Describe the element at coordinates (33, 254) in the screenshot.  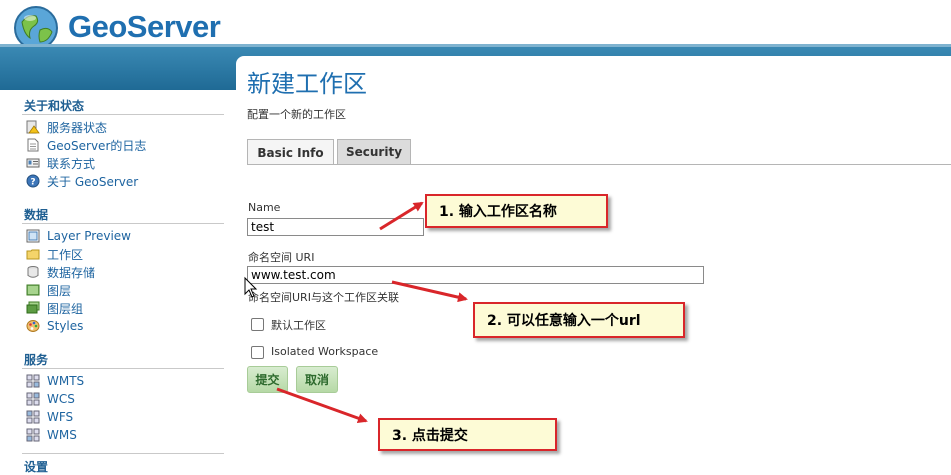
I see `folder-icon` at that location.